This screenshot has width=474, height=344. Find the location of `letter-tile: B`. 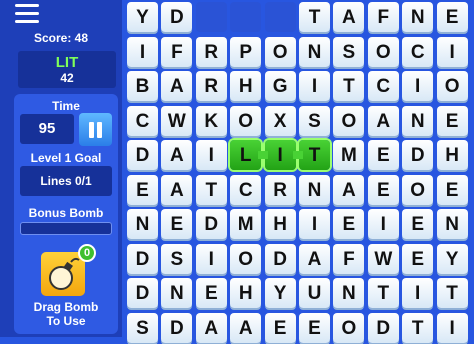

letter-tile: B is located at coordinates (142, 86).